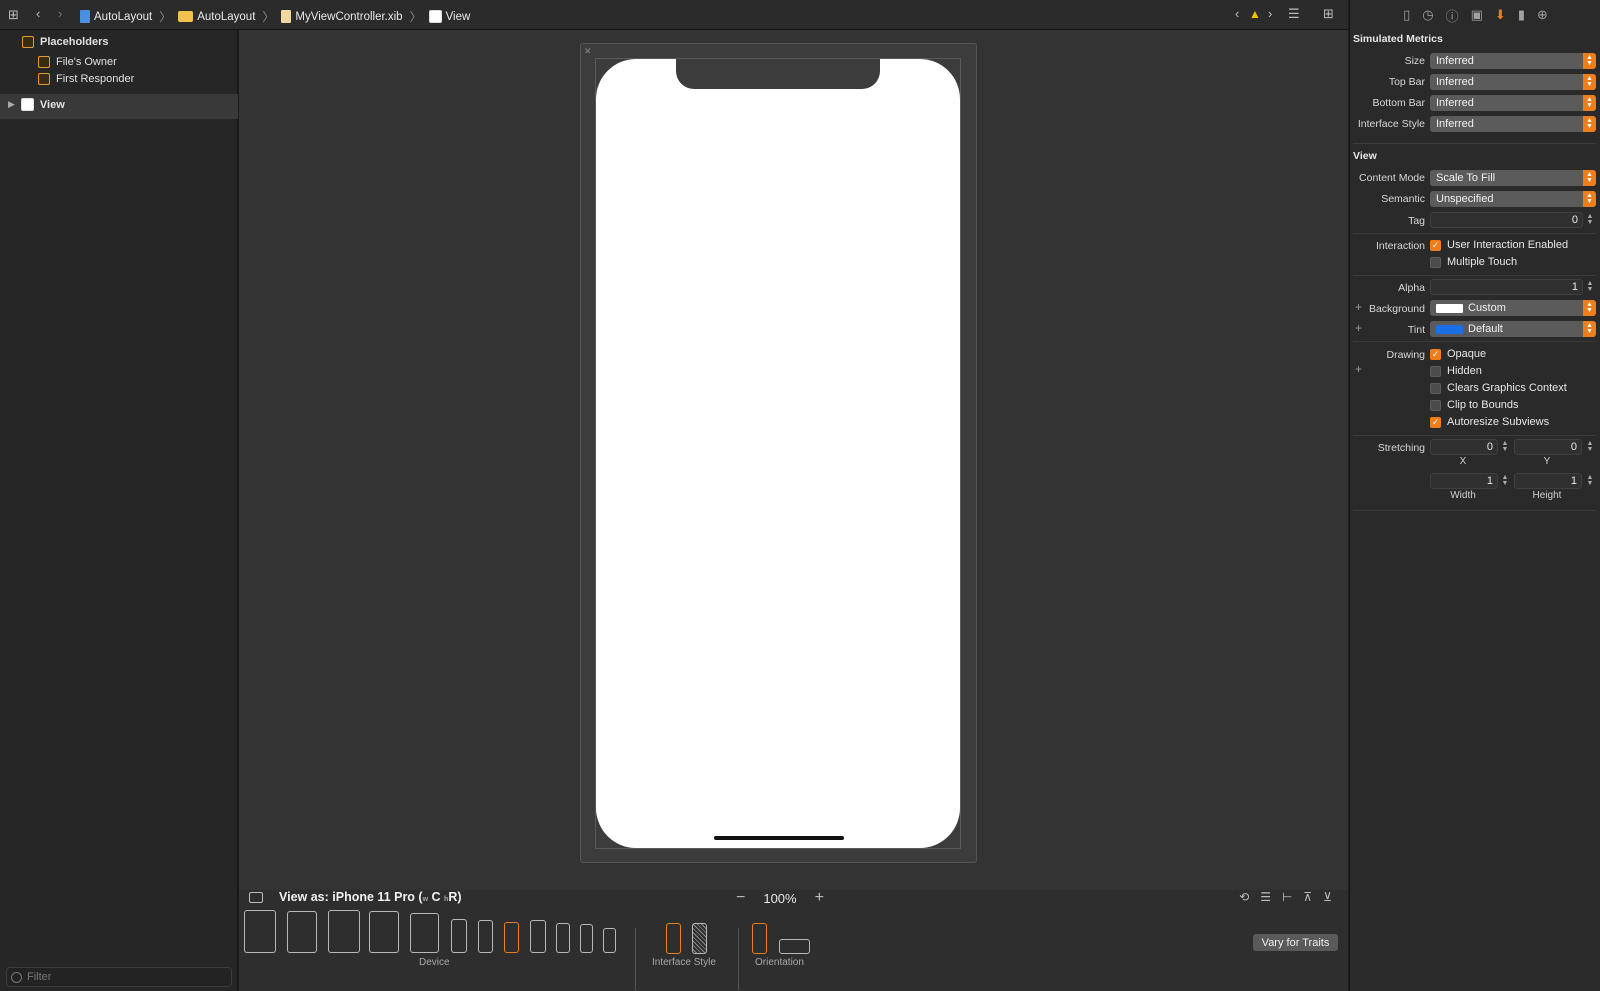 The height and width of the screenshot is (991, 1600). I want to click on stretch-width-stepper: ▲ ▼, so click(1505, 481).